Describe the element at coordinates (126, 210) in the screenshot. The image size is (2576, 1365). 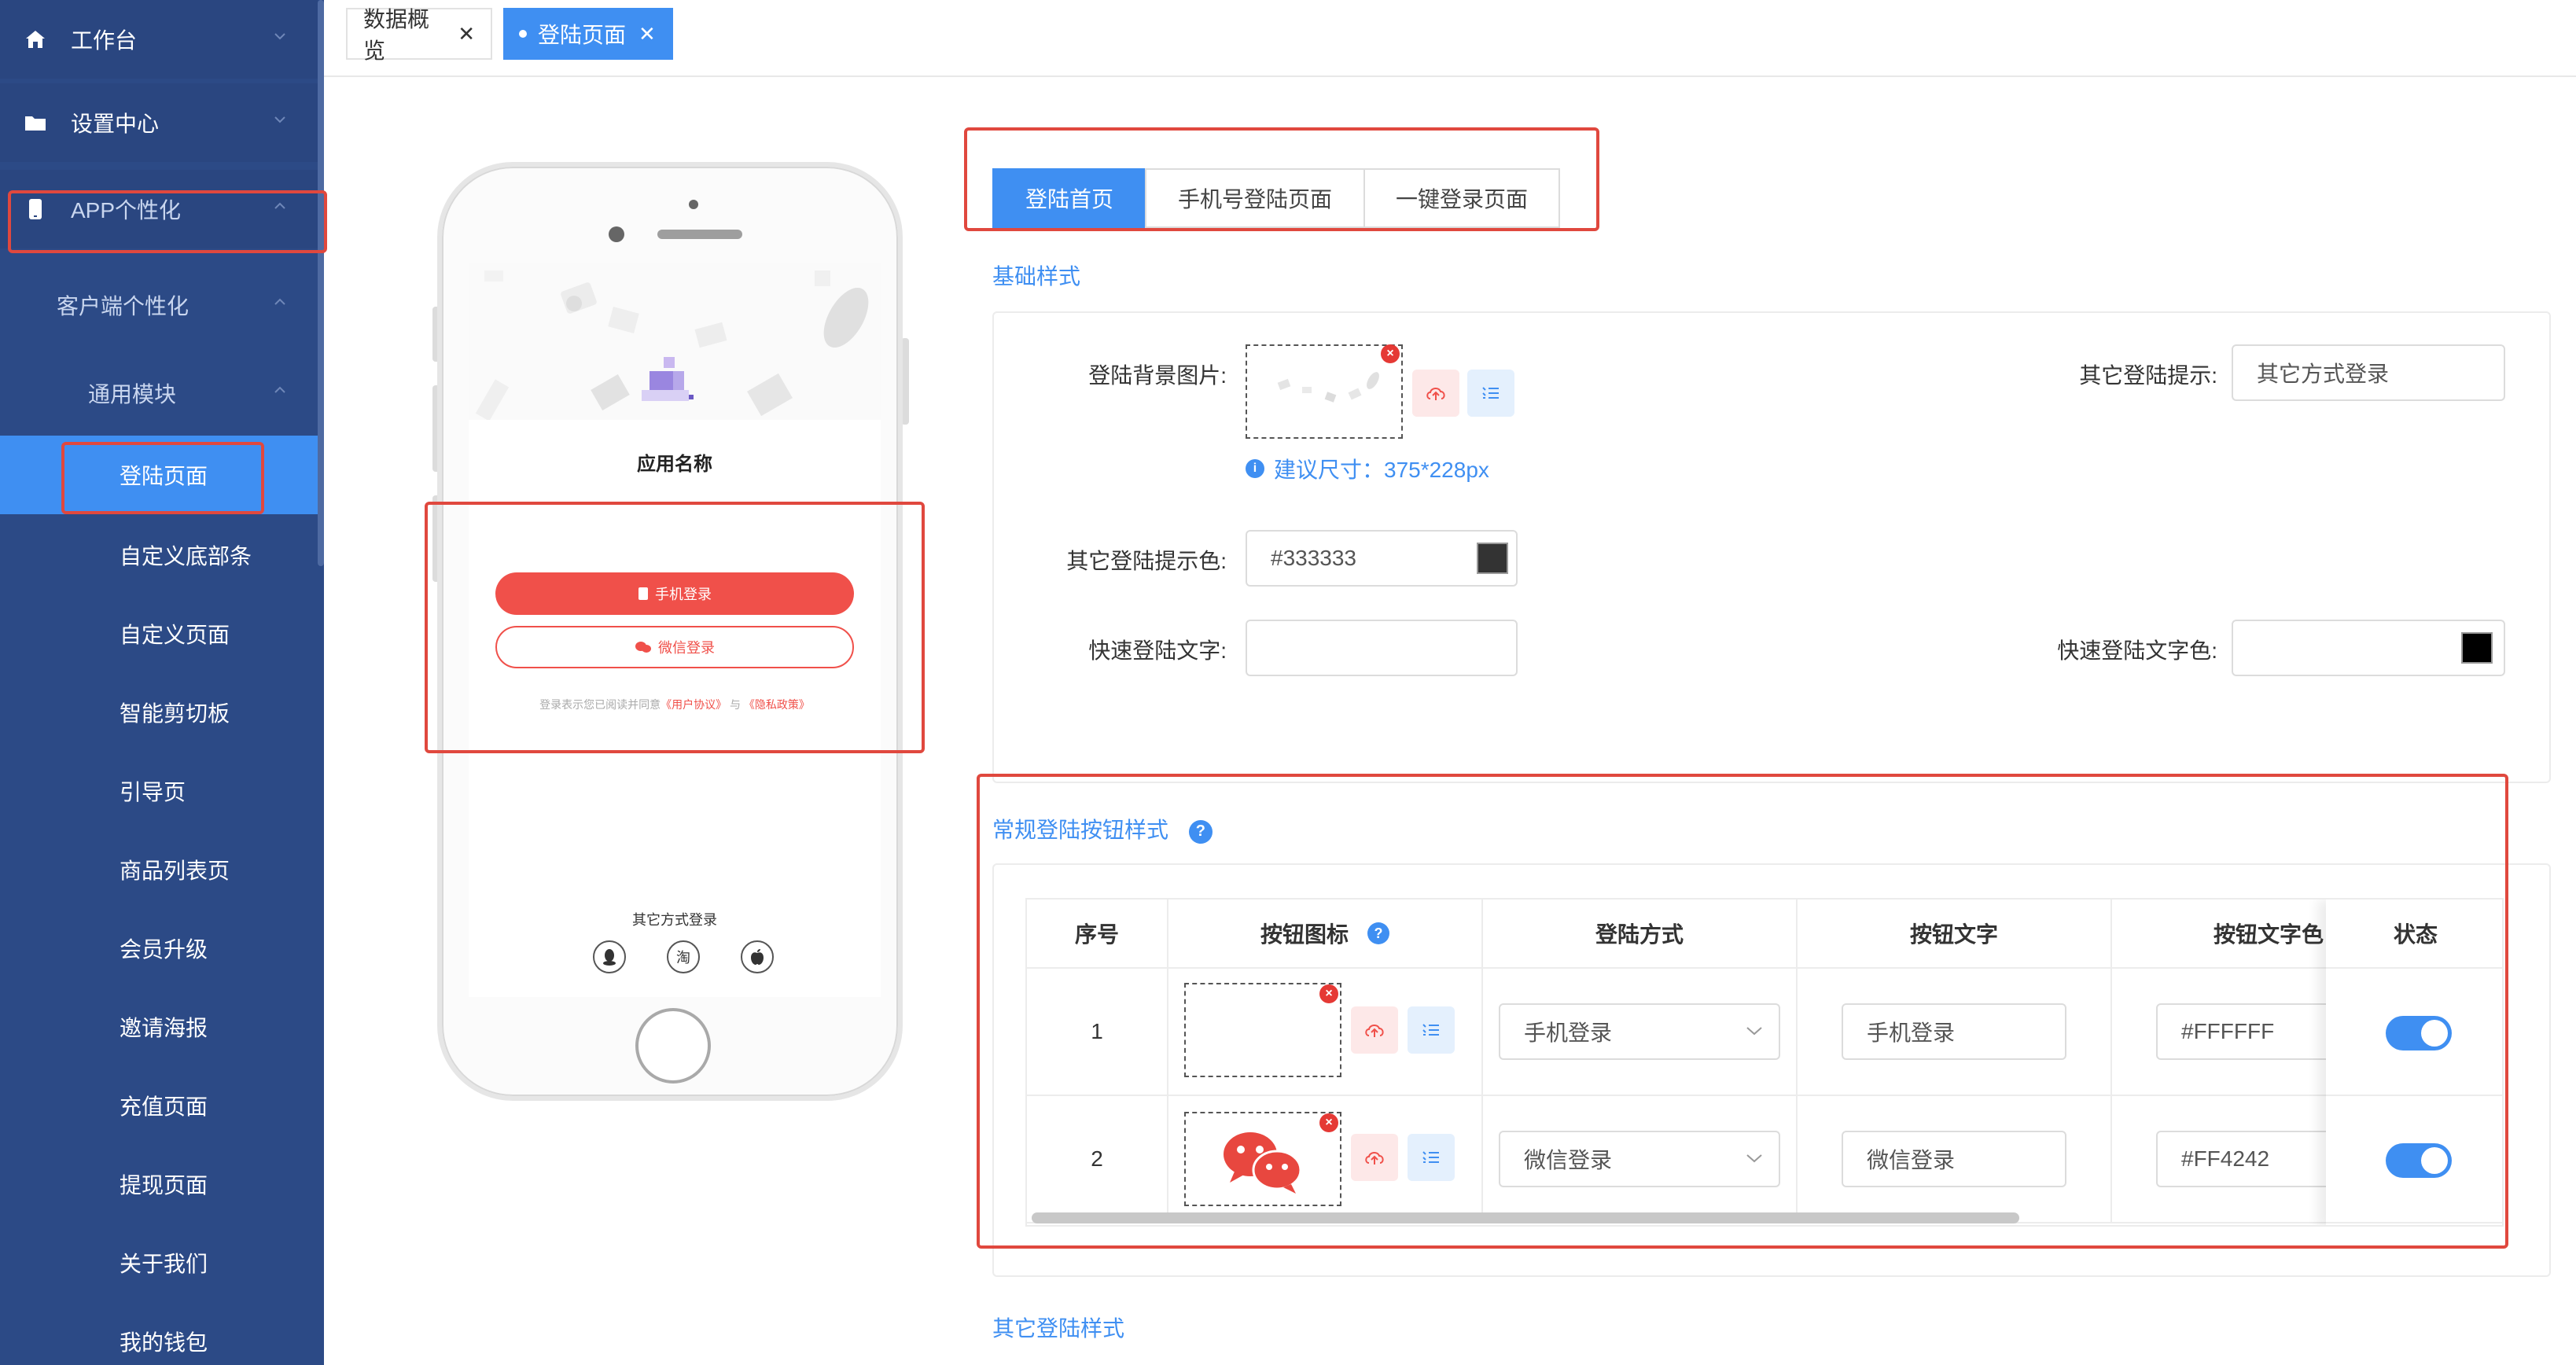
I see `sidebar-item-label: APP个性化` at that location.